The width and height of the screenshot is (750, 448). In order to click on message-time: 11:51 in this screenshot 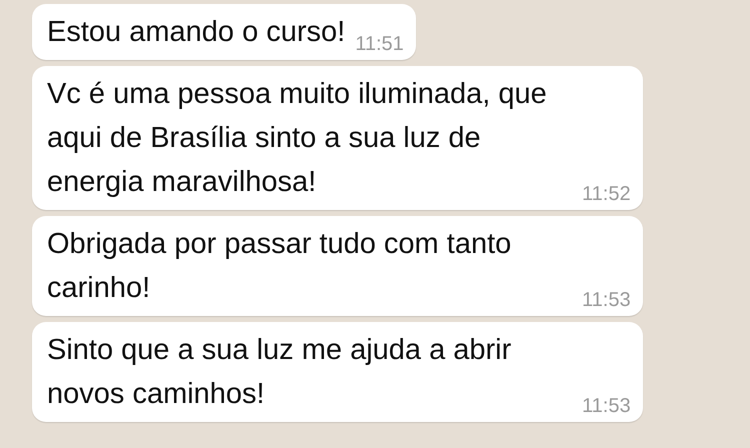, I will do `click(379, 44)`.